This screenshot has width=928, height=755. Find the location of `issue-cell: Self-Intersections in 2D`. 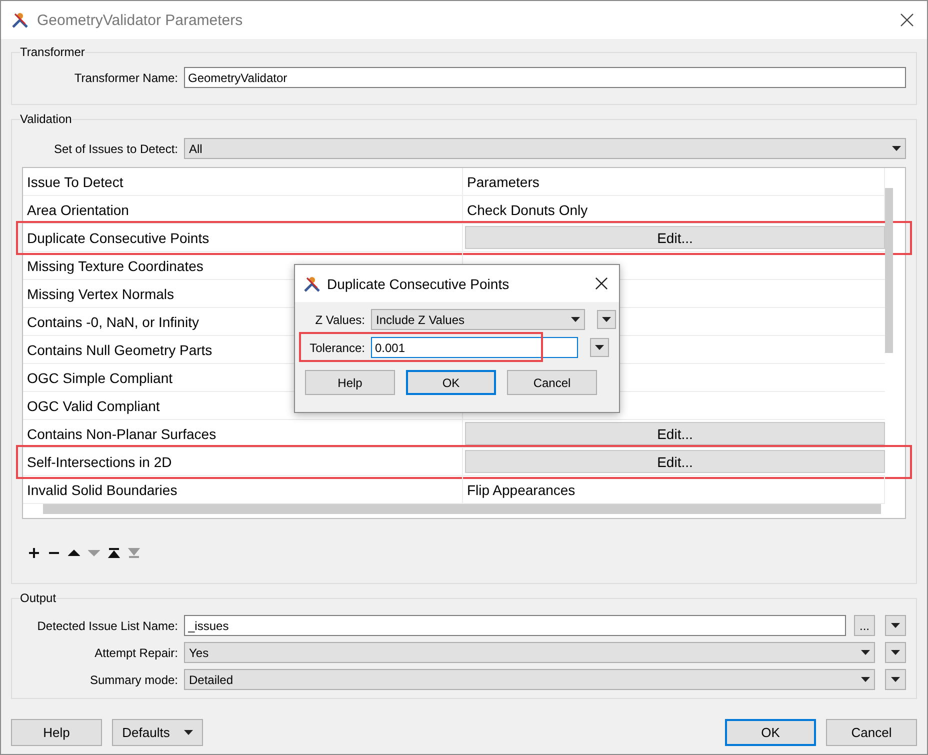

issue-cell: Self-Intersections in 2D is located at coordinates (243, 461).